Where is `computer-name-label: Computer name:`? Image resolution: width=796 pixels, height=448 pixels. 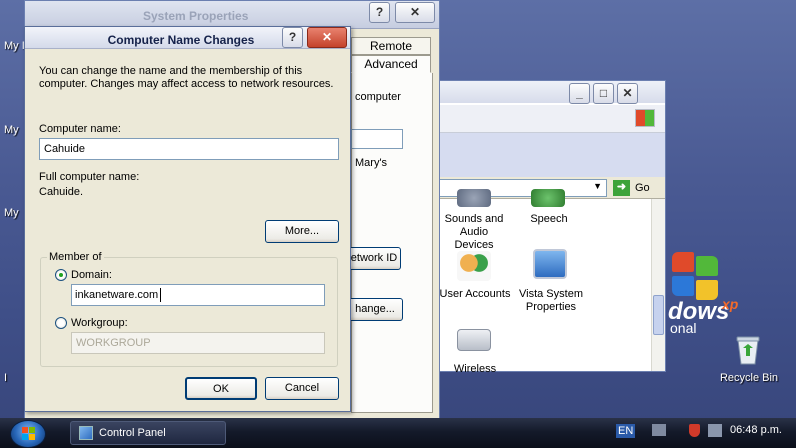
computer-name-label: Computer name: is located at coordinates (80, 129).